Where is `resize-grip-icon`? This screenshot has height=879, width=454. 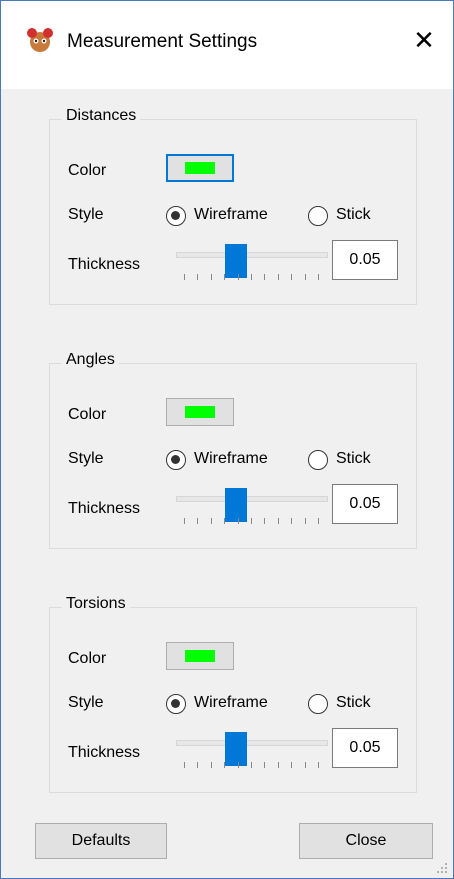
resize-grip-icon is located at coordinates (443, 869).